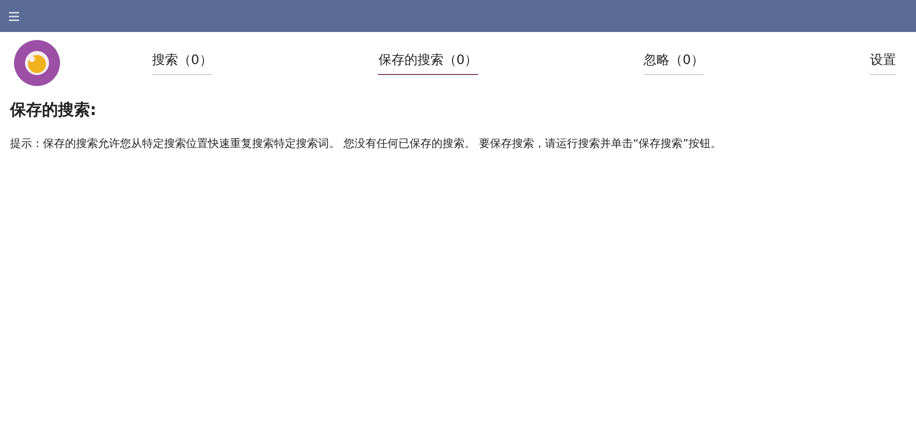 Image resolution: width=916 pixels, height=427 pixels. Describe the element at coordinates (182, 63) in the screenshot. I see `tab: 搜索（0）` at that location.